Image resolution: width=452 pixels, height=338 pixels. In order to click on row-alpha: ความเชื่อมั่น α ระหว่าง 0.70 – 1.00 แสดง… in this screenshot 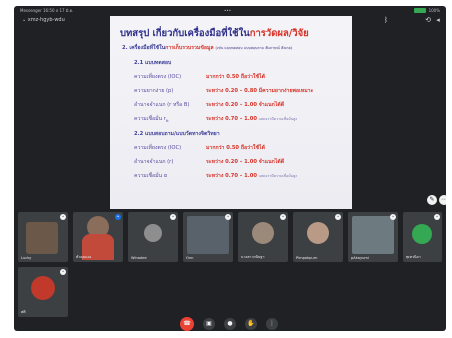, I will do `click(215, 176)`.